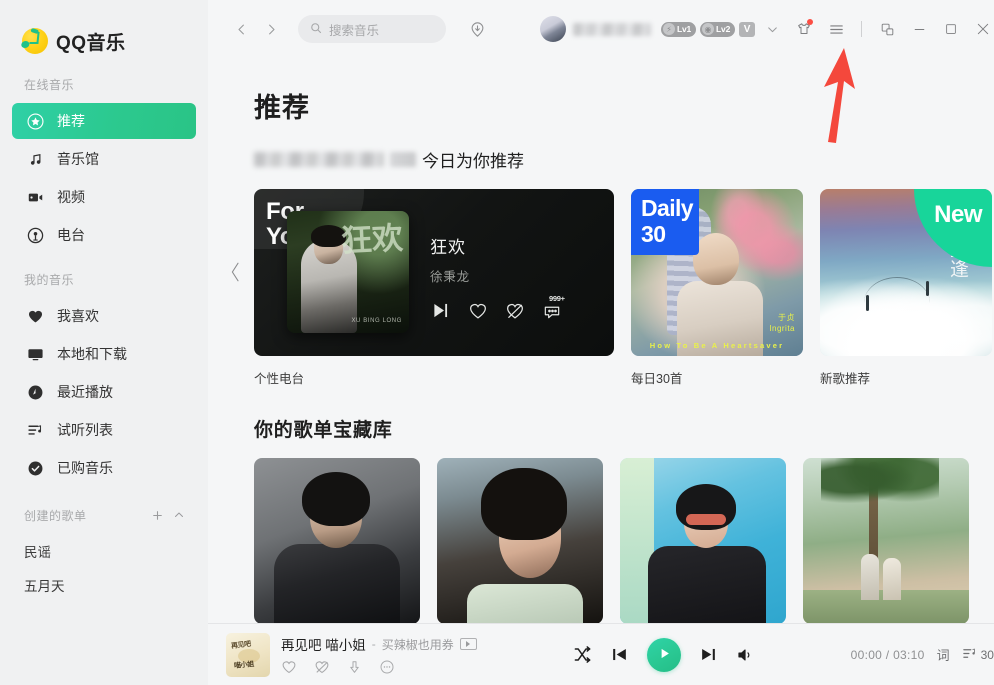 This screenshot has width=994, height=685. I want to click on monitor-icon, so click(35, 354).